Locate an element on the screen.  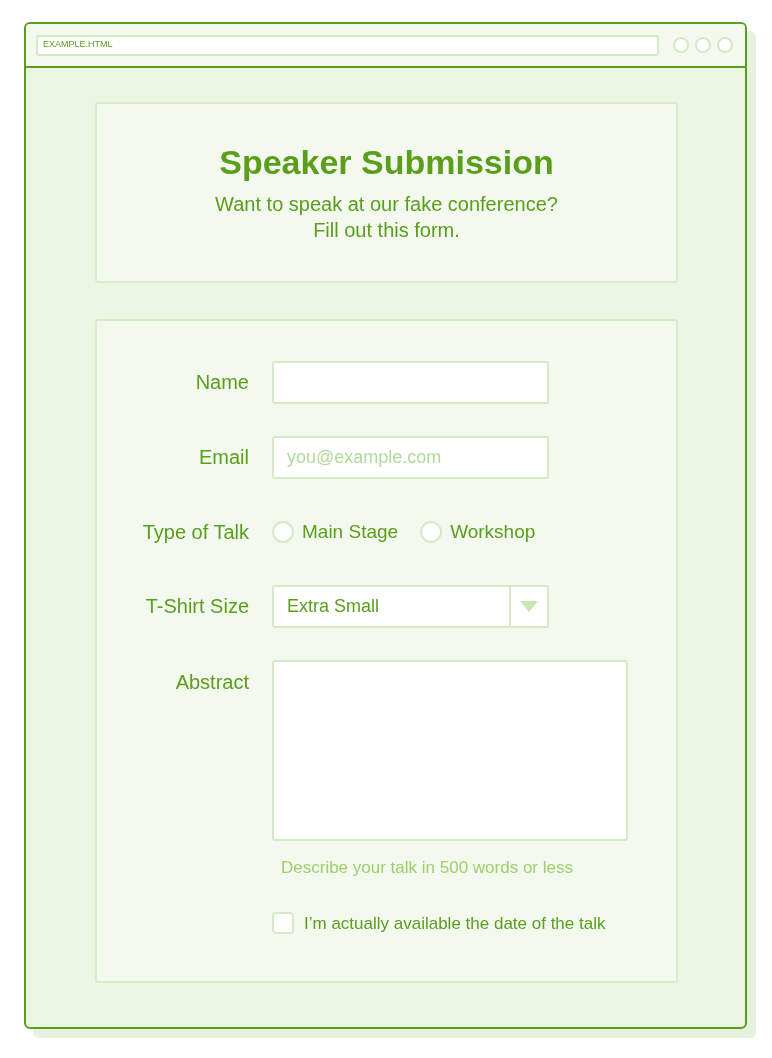
field-label: Email is located at coordinates (224, 457).